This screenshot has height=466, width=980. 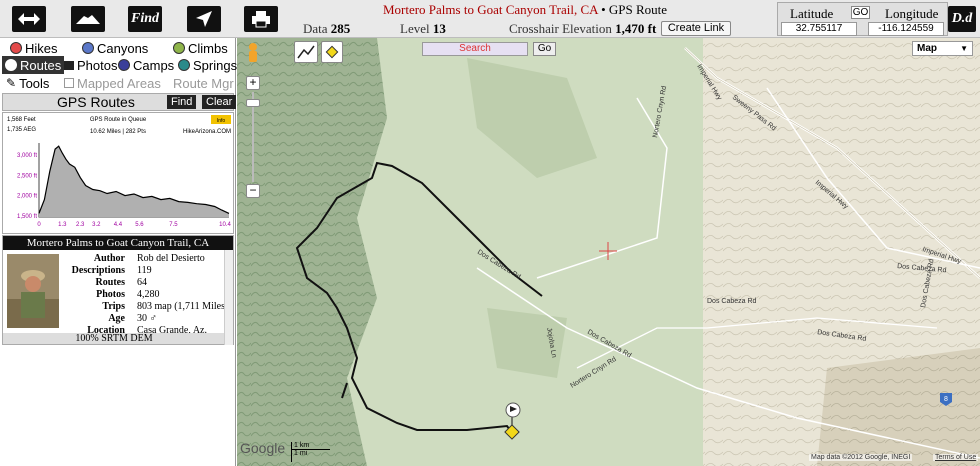 I want to click on navigation-arrow-icon, so click(x=204, y=19).